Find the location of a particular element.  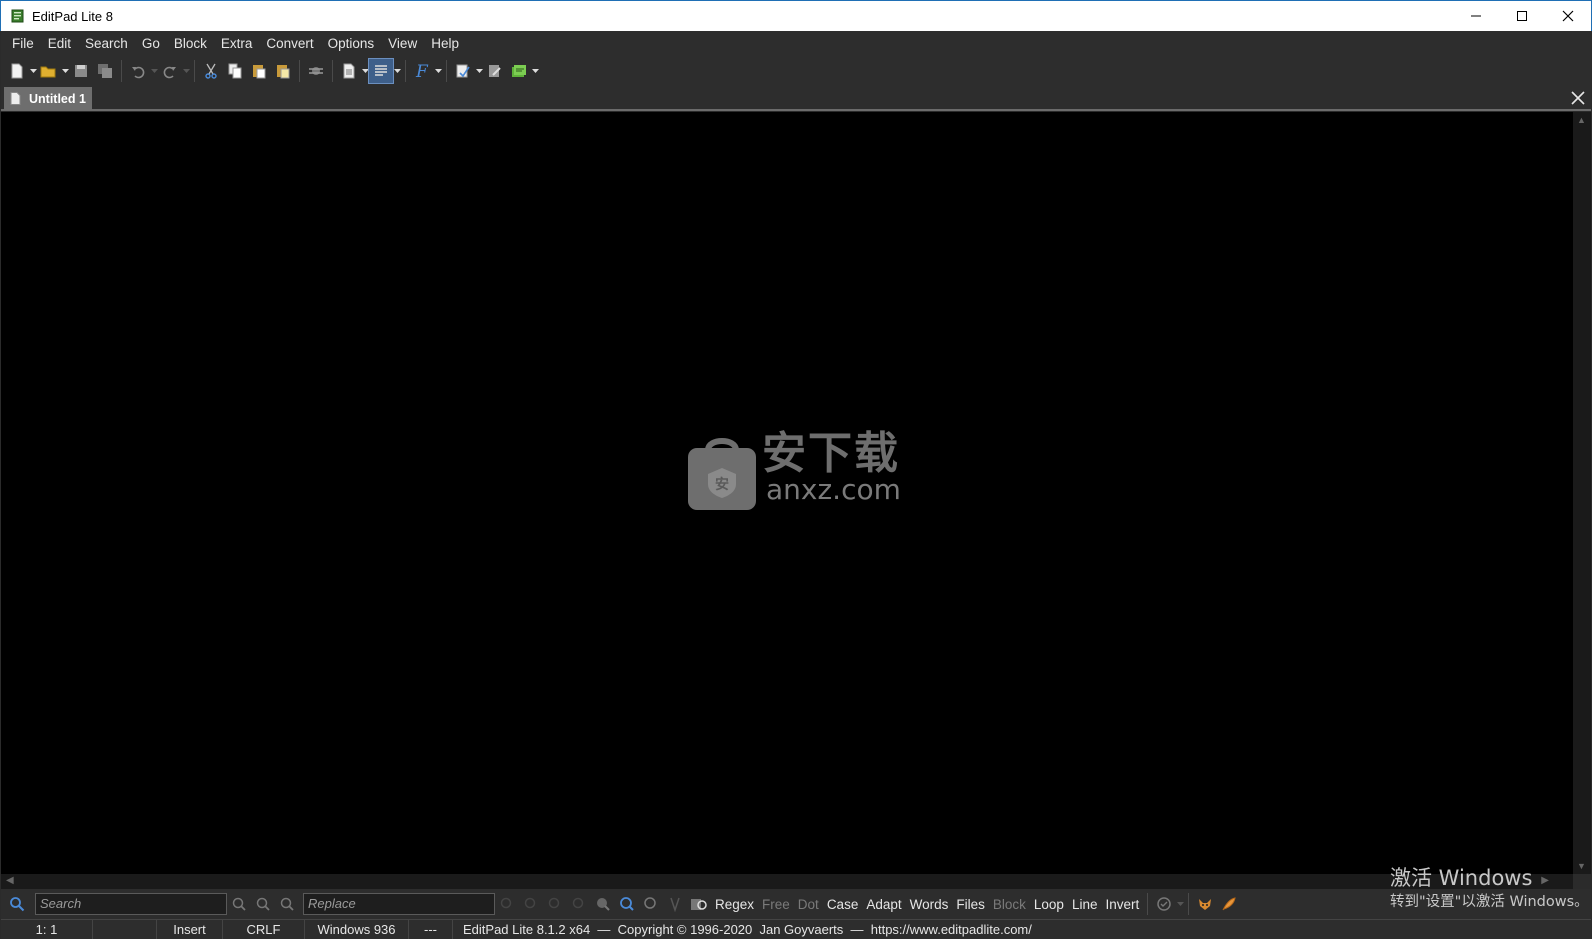

font-dropdown is located at coordinates (438, 71).